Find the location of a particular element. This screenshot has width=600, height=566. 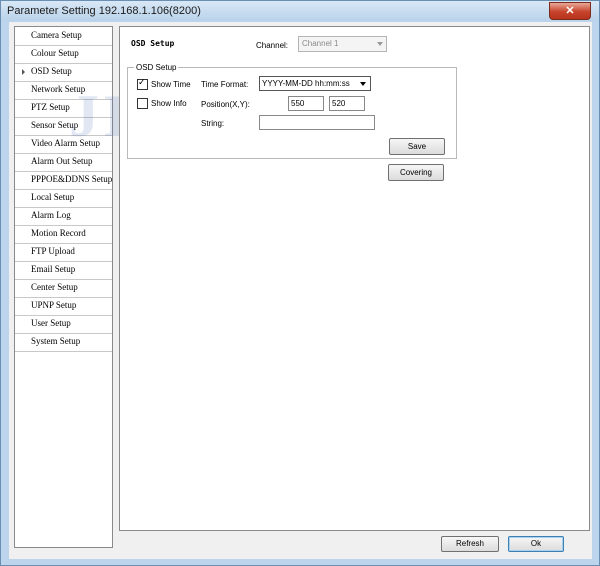

sidebar-item-label: System Setup is located at coordinates (56, 341).